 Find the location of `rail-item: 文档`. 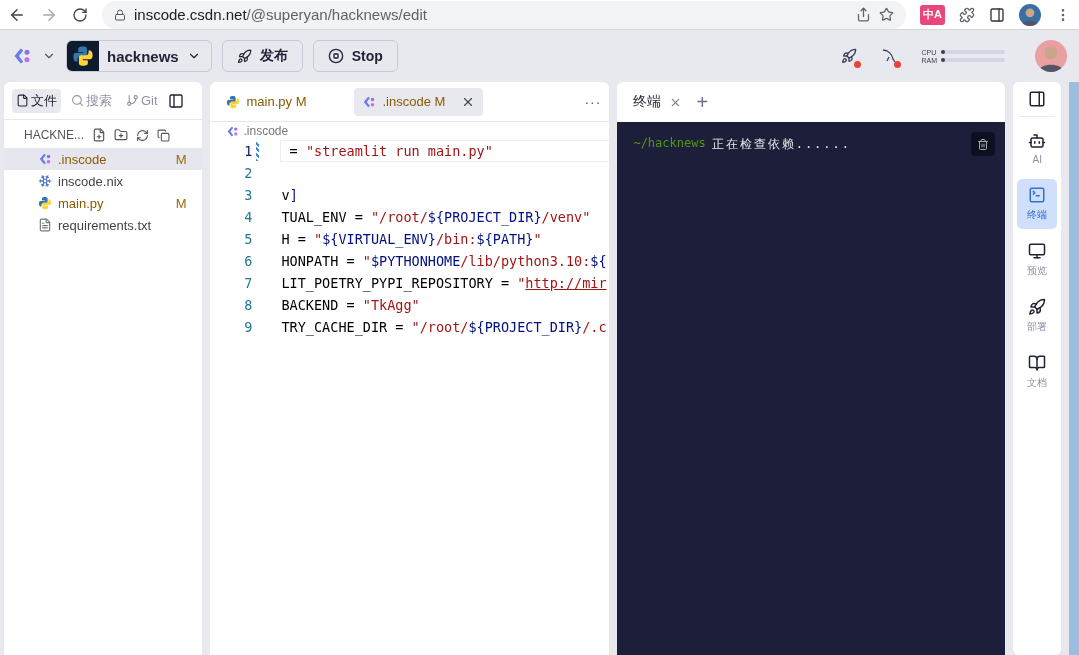

rail-item: 文档 is located at coordinates (1037, 372).